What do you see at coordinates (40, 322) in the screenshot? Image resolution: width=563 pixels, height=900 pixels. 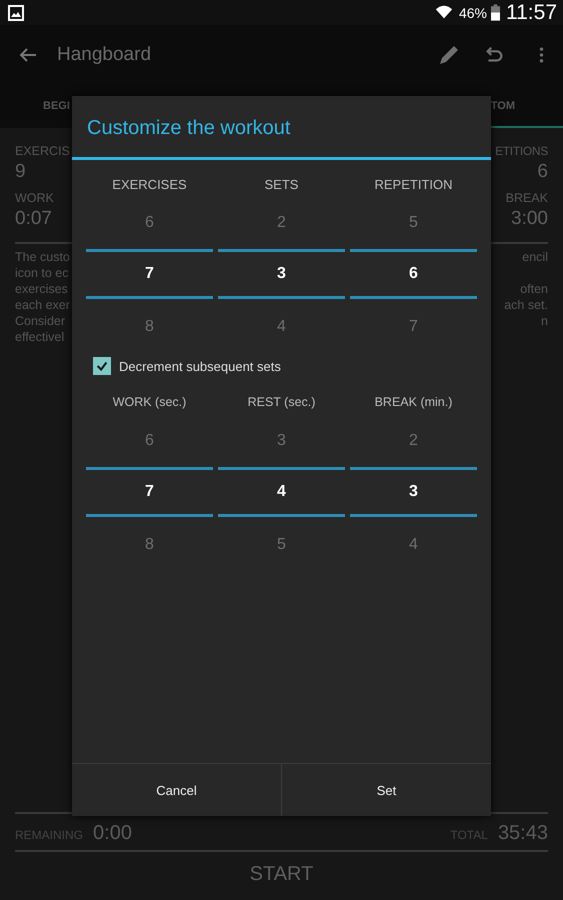 I see `description-text: Consider` at bounding box center [40, 322].